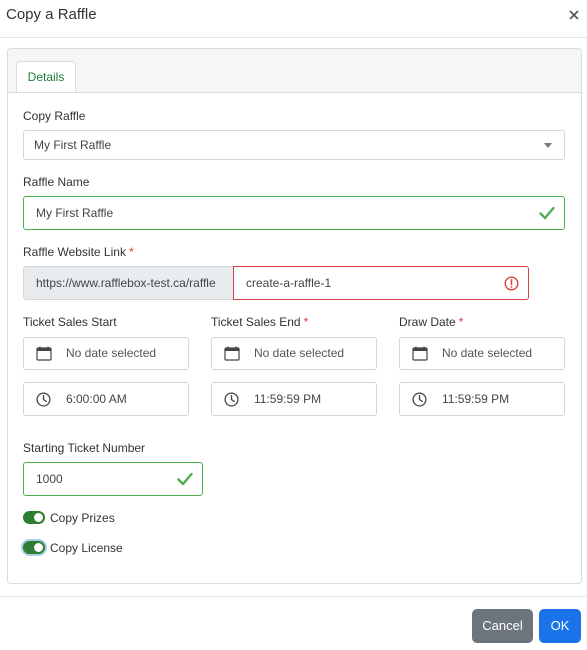  What do you see at coordinates (294, 399) in the screenshot?
I see `ticket-sales-end-time: 11:59:59 PM` at bounding box center [294, 399].